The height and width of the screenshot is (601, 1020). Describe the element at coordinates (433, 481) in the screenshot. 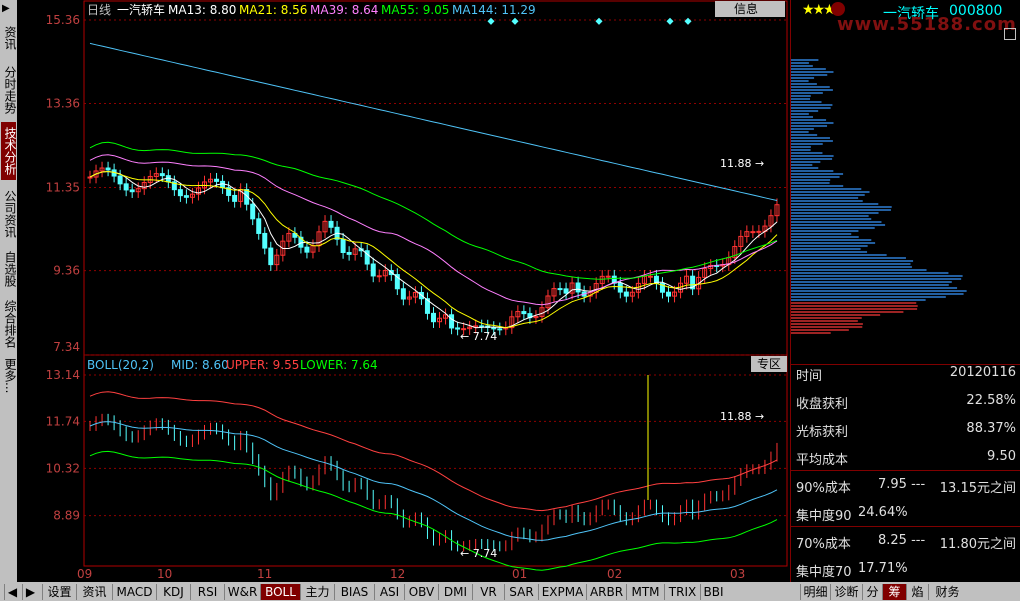

I see `boll-mid-line` at that location.